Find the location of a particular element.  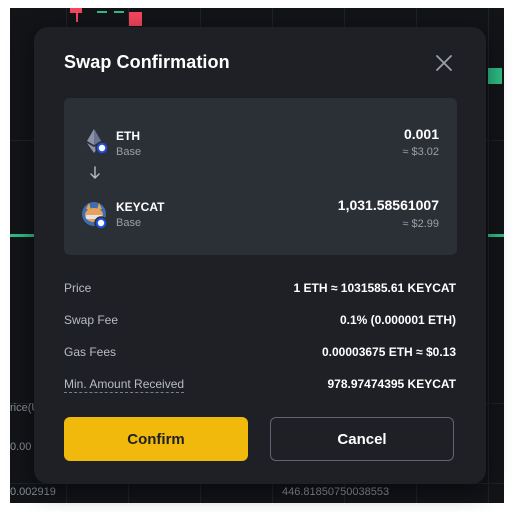

swap-fee-label: Swap Fee is located at coordinates (91, 320).